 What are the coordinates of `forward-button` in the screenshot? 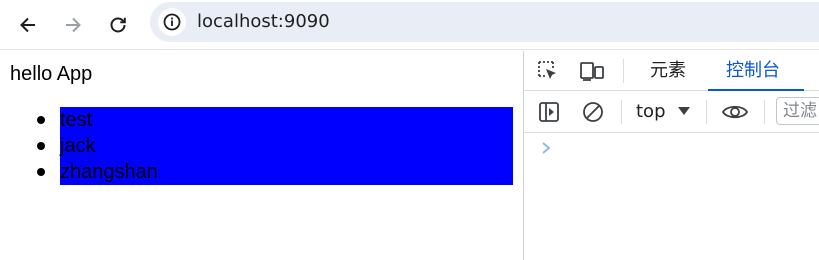 It's located at (73, 25).